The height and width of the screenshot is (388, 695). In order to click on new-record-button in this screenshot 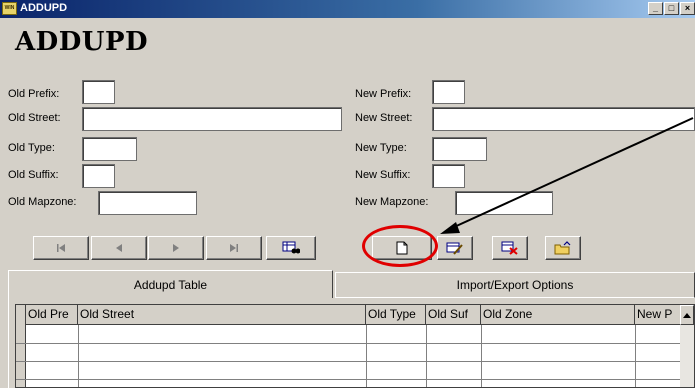, I will do `click(402, 248)`.